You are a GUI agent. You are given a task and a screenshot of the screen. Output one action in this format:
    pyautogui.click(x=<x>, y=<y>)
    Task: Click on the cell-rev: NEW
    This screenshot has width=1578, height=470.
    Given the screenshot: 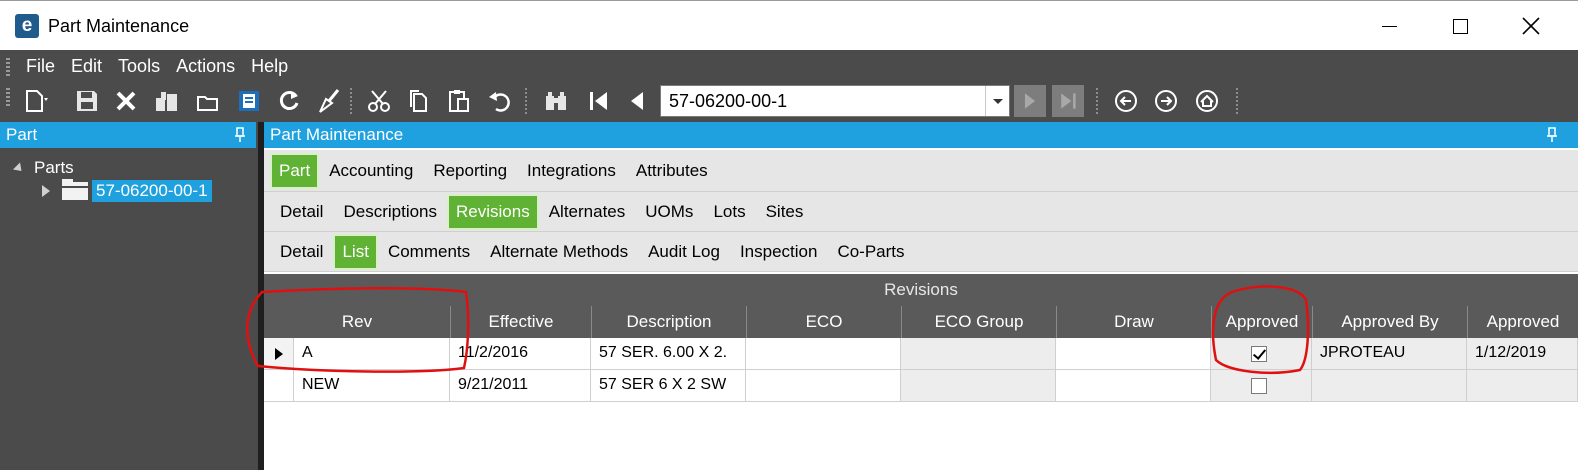 What is the action you would take?
    pyautogui.click(x=372, y=386)
    